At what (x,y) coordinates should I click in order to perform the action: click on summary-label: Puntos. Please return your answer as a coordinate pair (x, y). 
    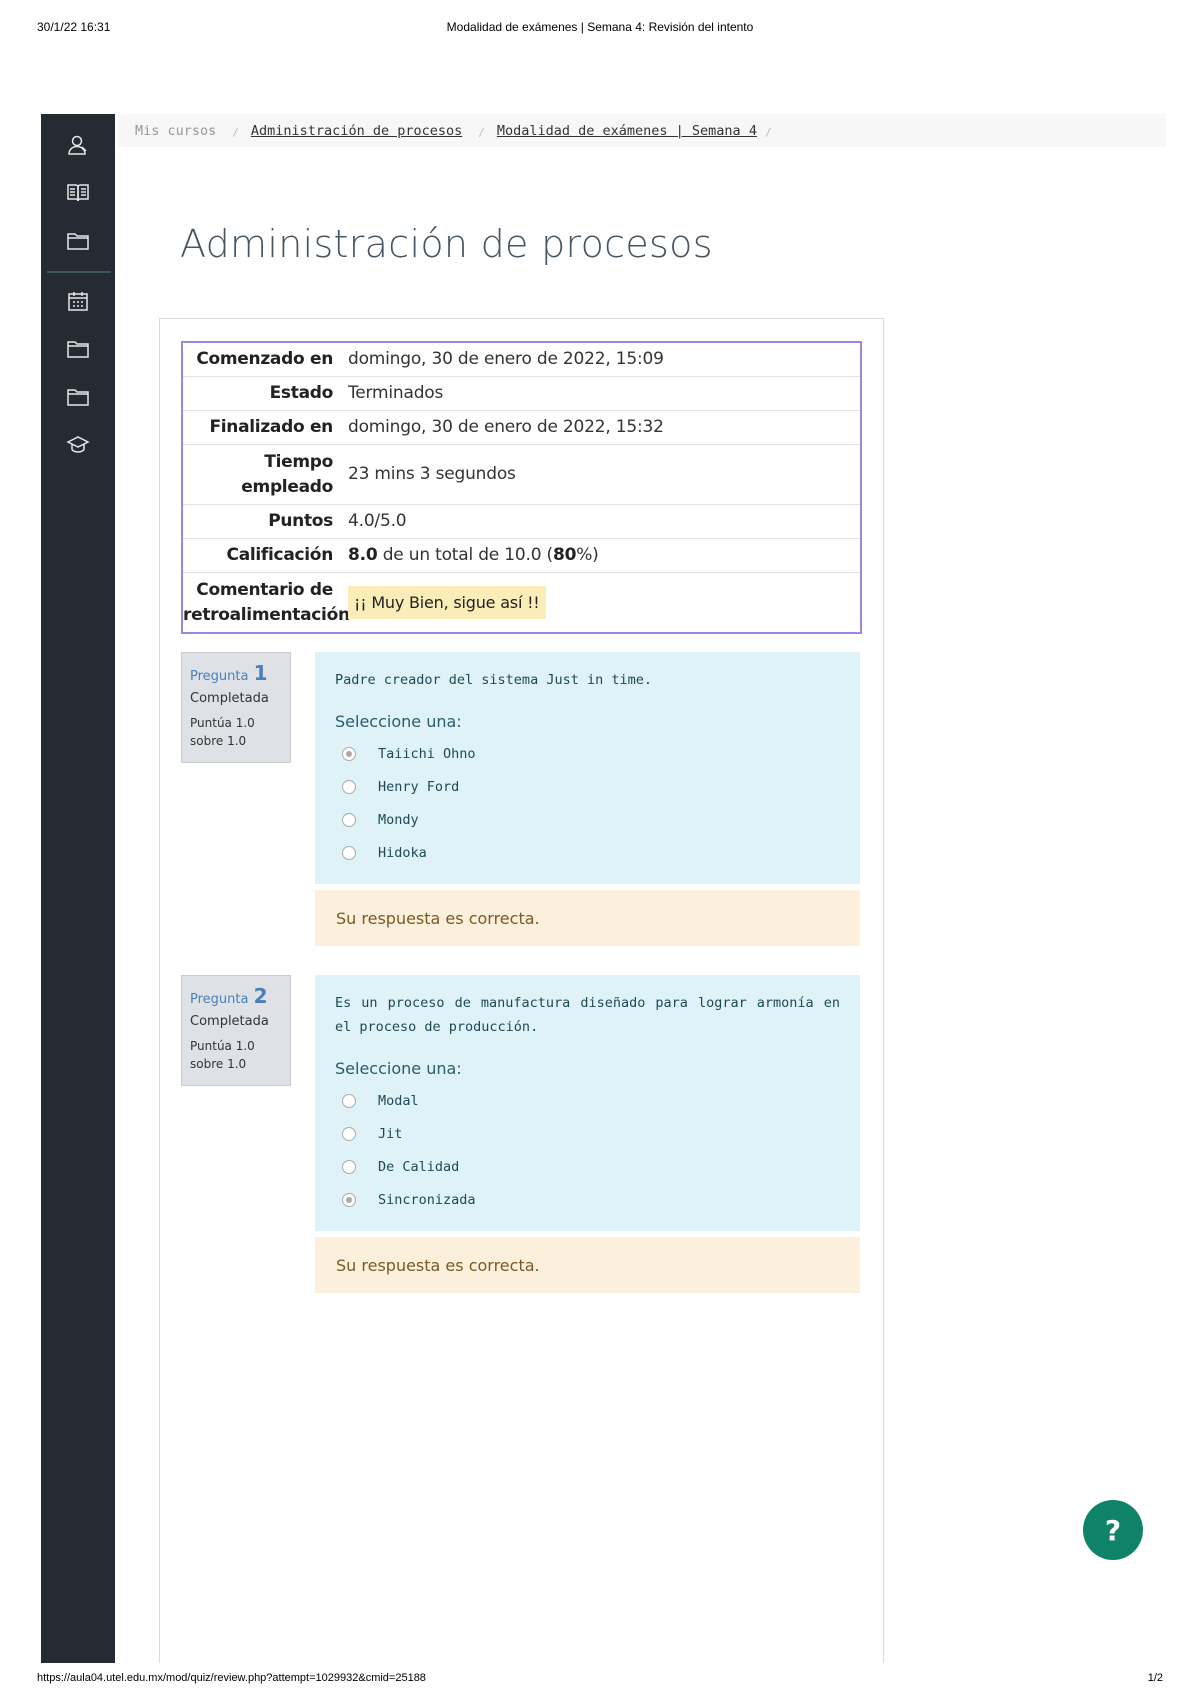
    Looking at the image, I should click on (300, 521).